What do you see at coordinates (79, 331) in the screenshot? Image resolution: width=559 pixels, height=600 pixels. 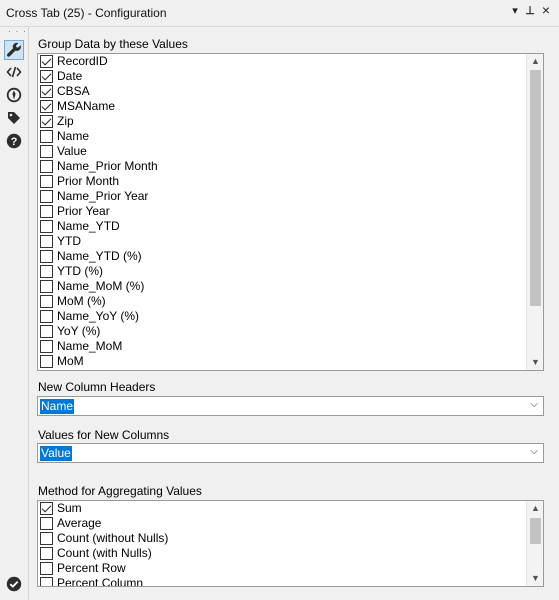 I see `list-item-label: YoY (%)` at bounding box center [79, 331].